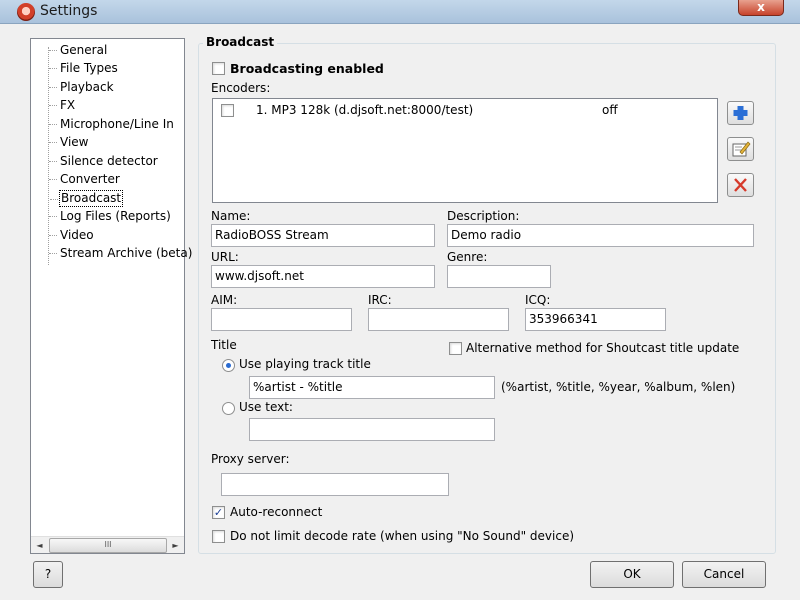 The width and height of the screenshot is (800, 600). I want to click on delete-icon, so click(740, 185).